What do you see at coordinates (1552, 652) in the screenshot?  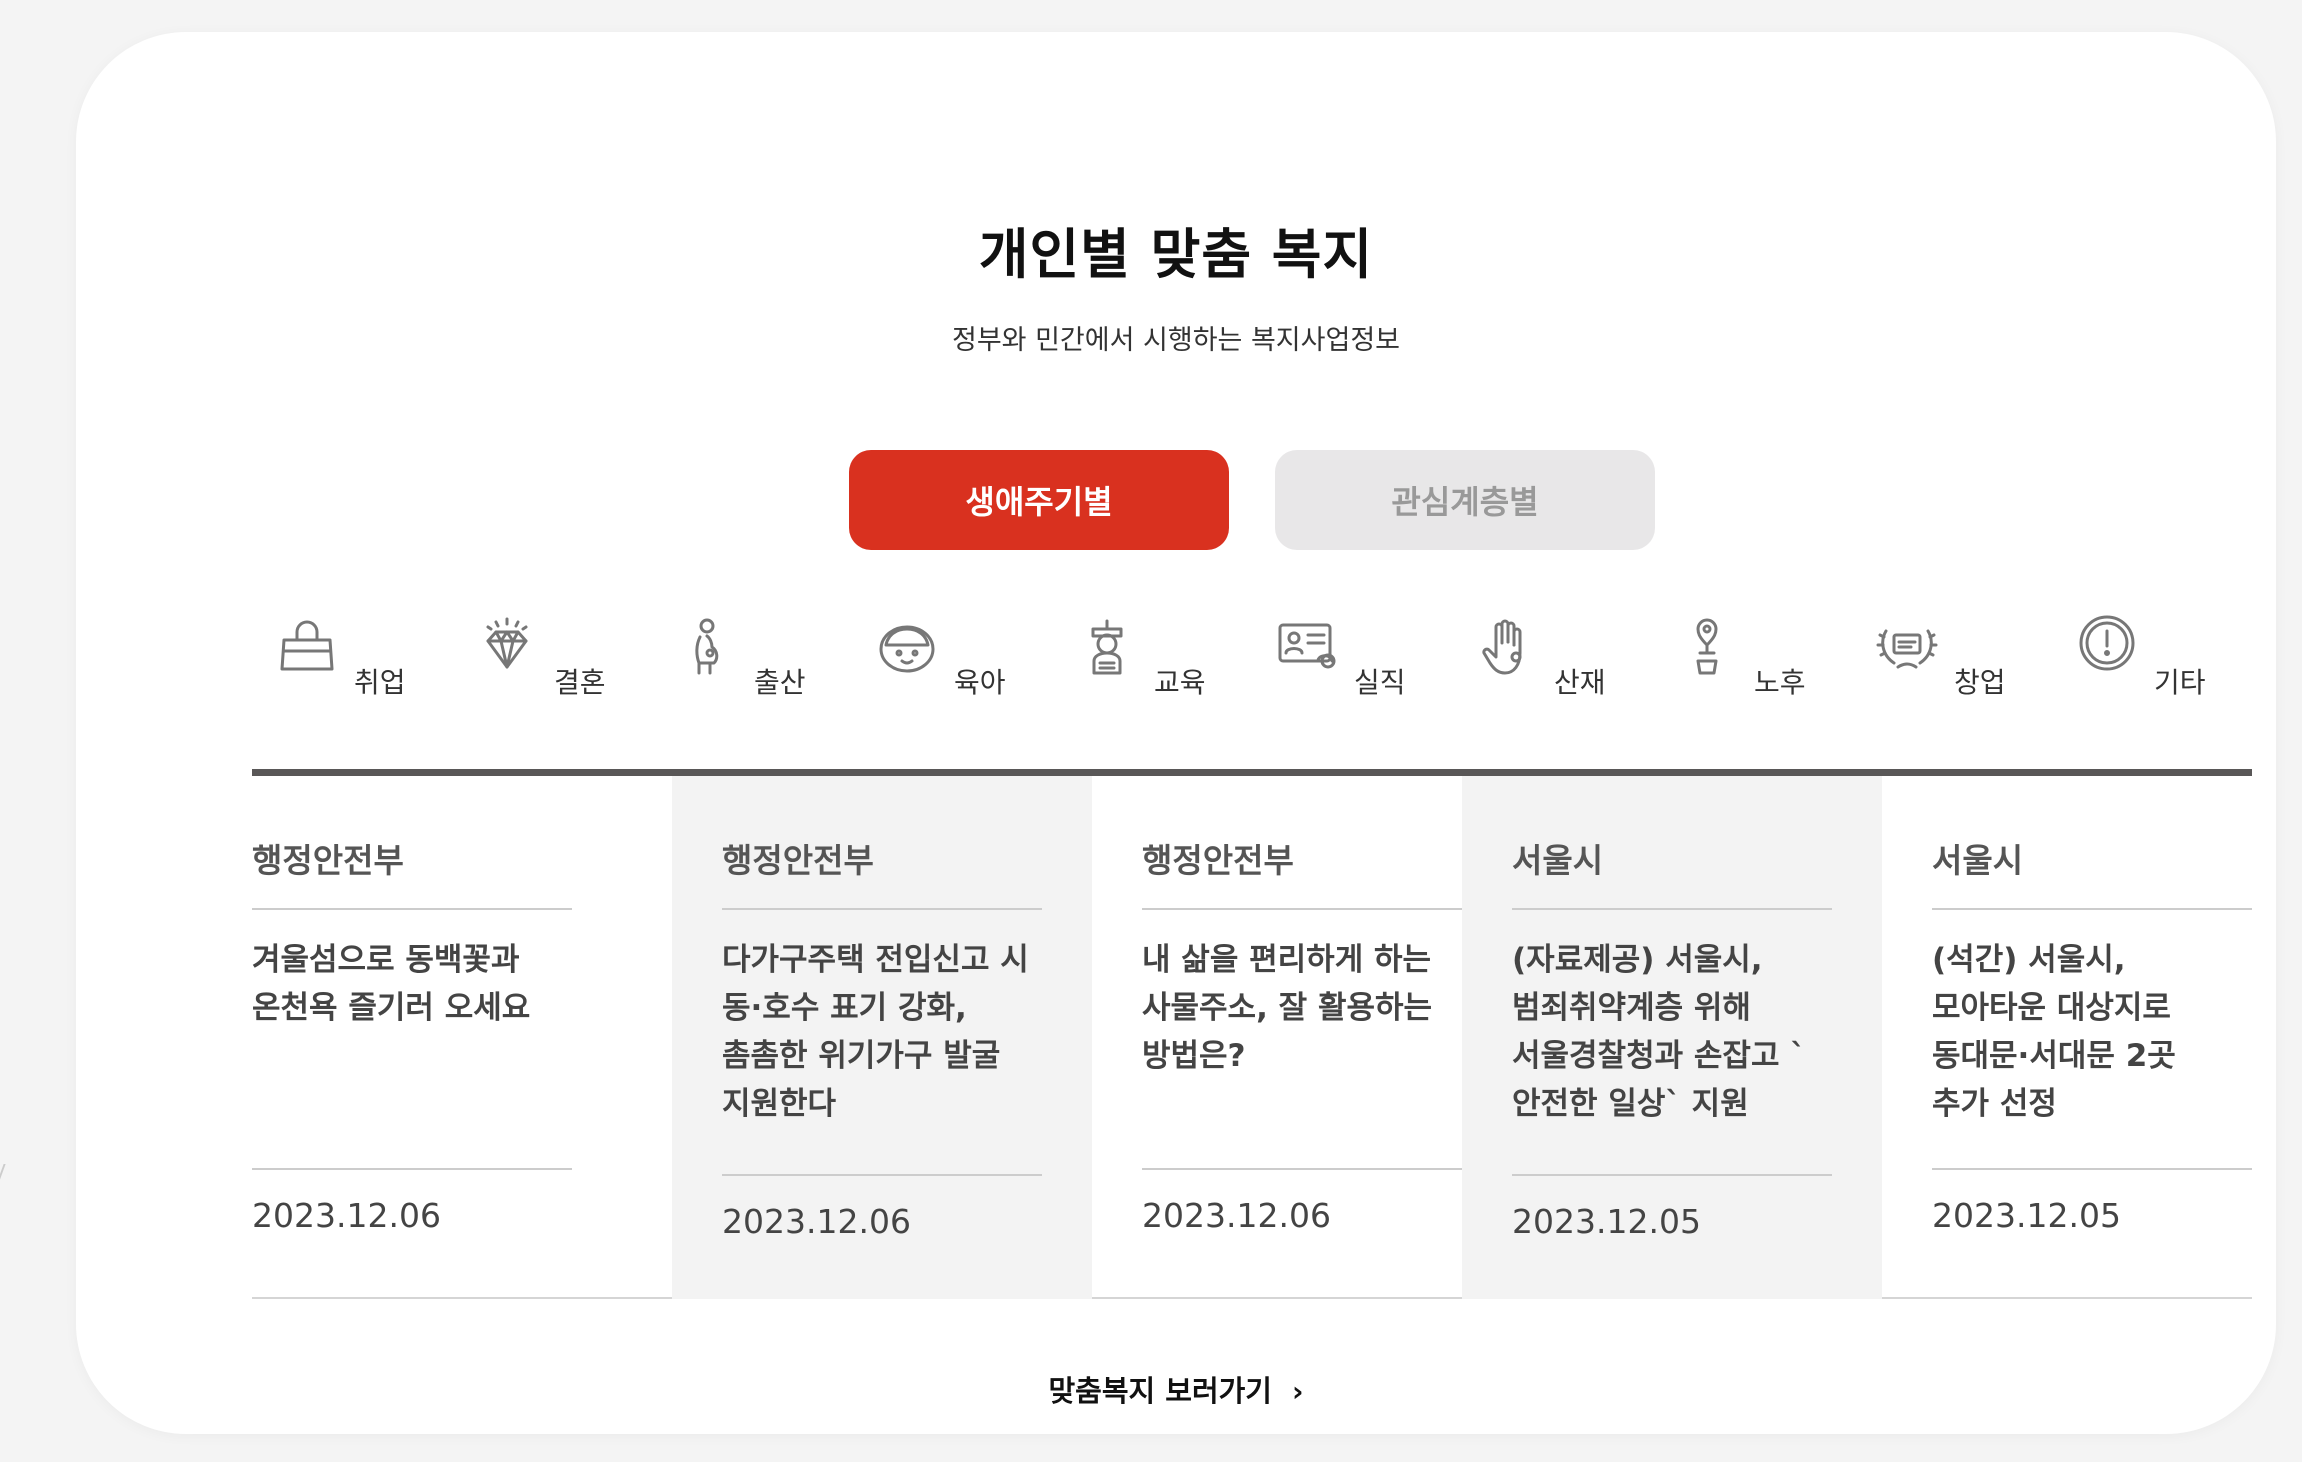 I see `category-industrial-accident: 산재` at bounding box center [1552, 652].